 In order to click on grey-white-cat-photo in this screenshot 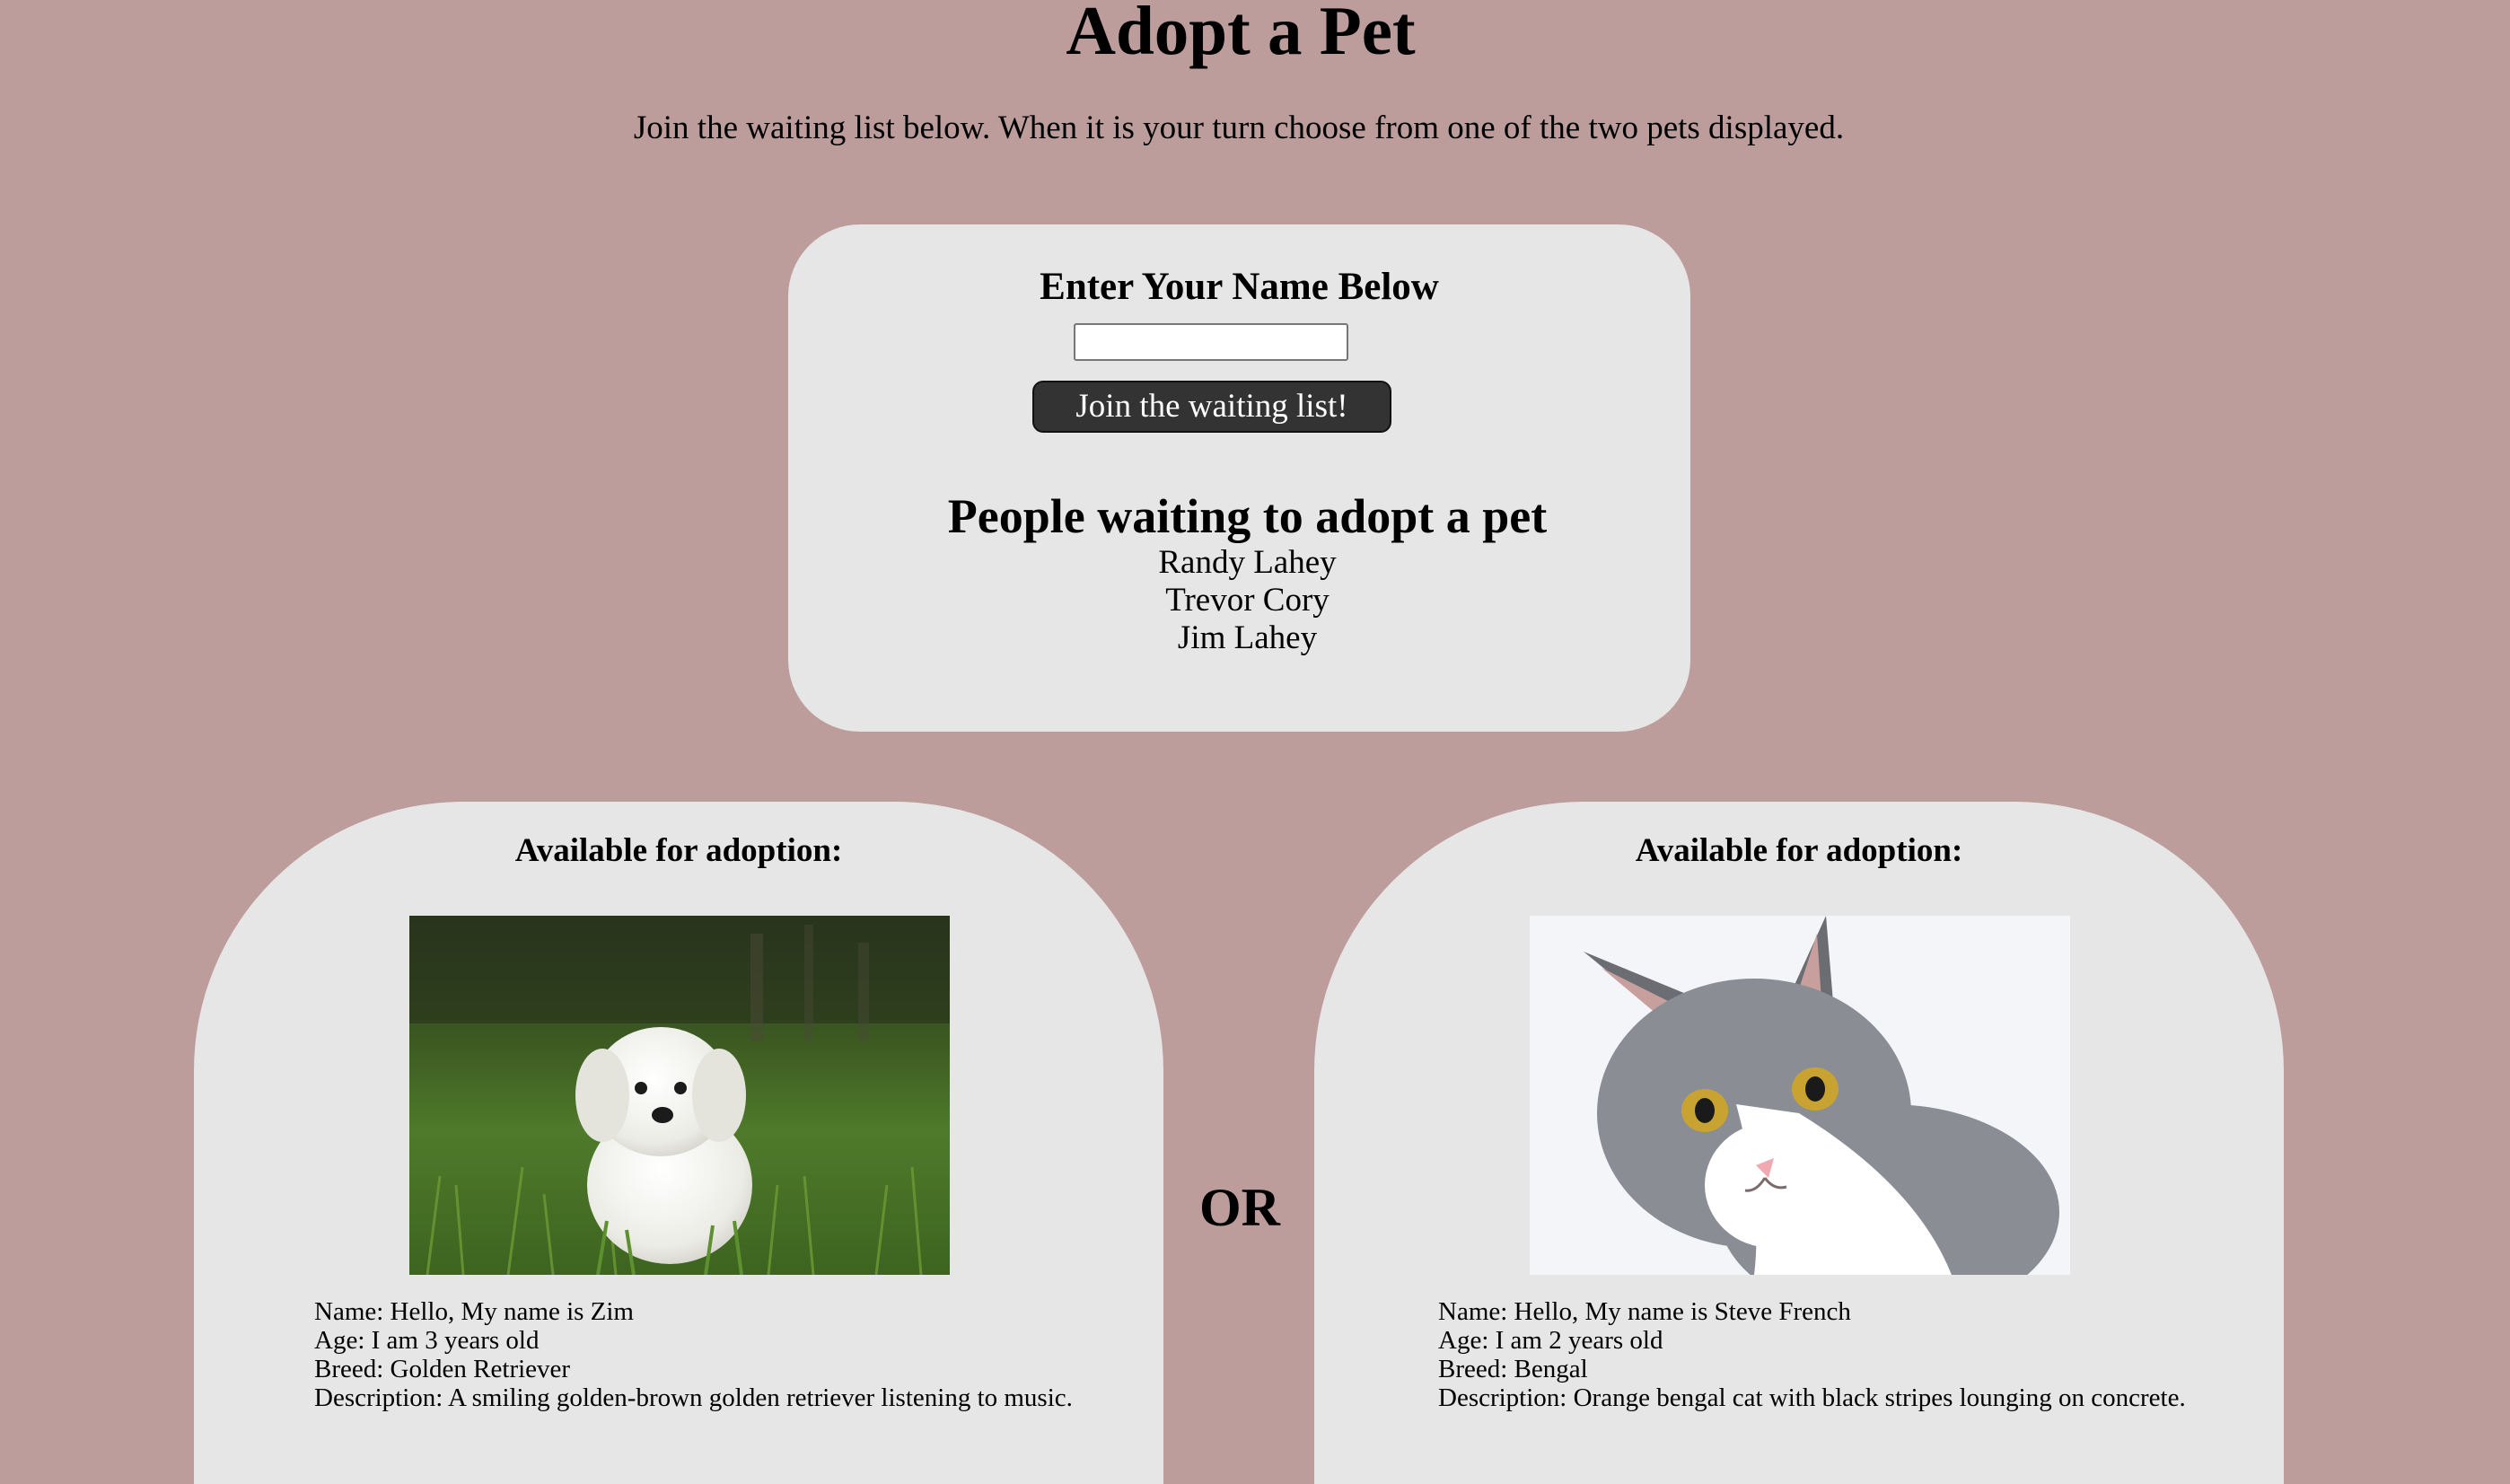, I will do `click(1800, 1095)`.